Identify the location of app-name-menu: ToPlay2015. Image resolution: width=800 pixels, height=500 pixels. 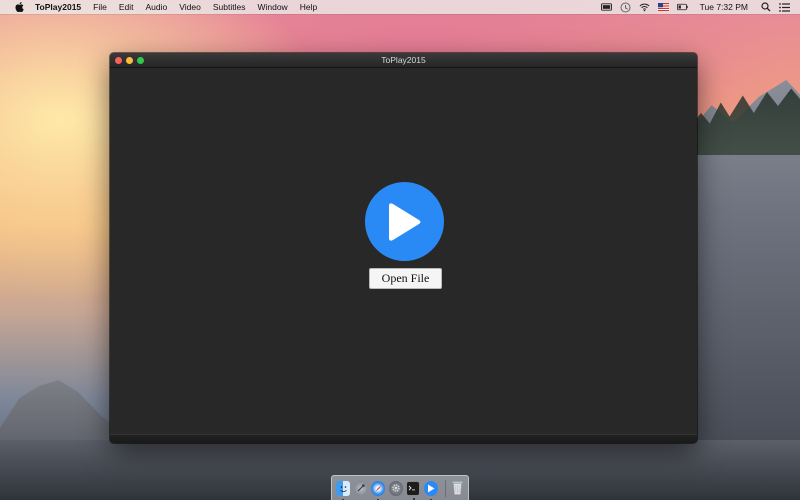
(58, 7).